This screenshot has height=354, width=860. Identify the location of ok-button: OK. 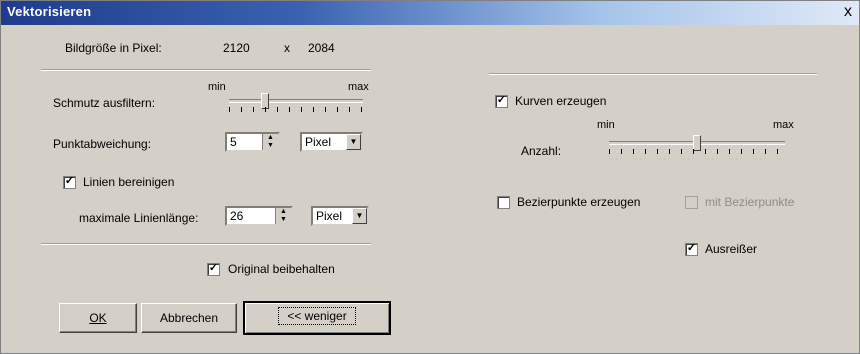
(98, 318).